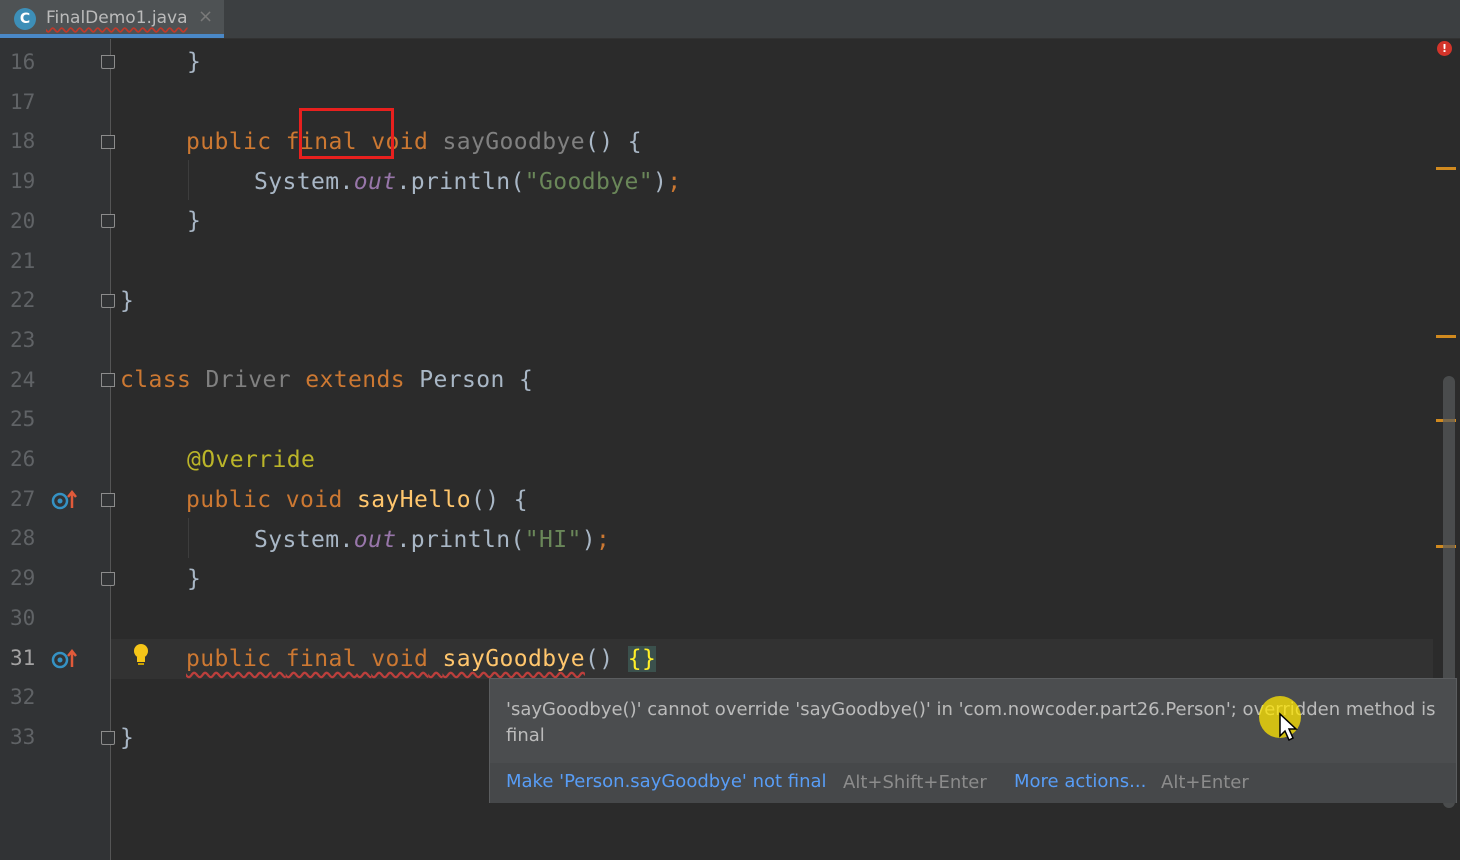 The width and height of the screenshot is (1460, 860). What do you see at coordinates (23, 141) in the screenshot?
I see `line-number: 18` at bounding box center [23, 141].